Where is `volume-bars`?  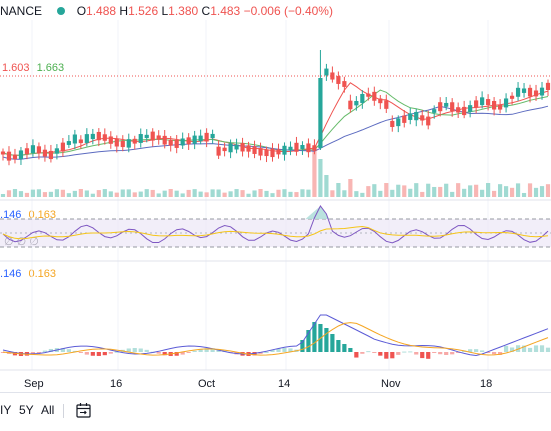 volume-bars is located at coordinates (275, 172).